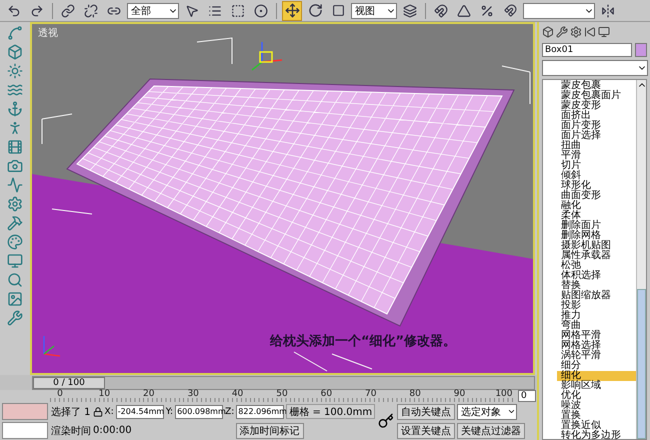 The height and width of the screenshot is (440, 650). What do you see at coordinates (270, 430) in the screenshot?
I see `add-time-tag-button: 添加时间标记` at bounding box center [270, 430].